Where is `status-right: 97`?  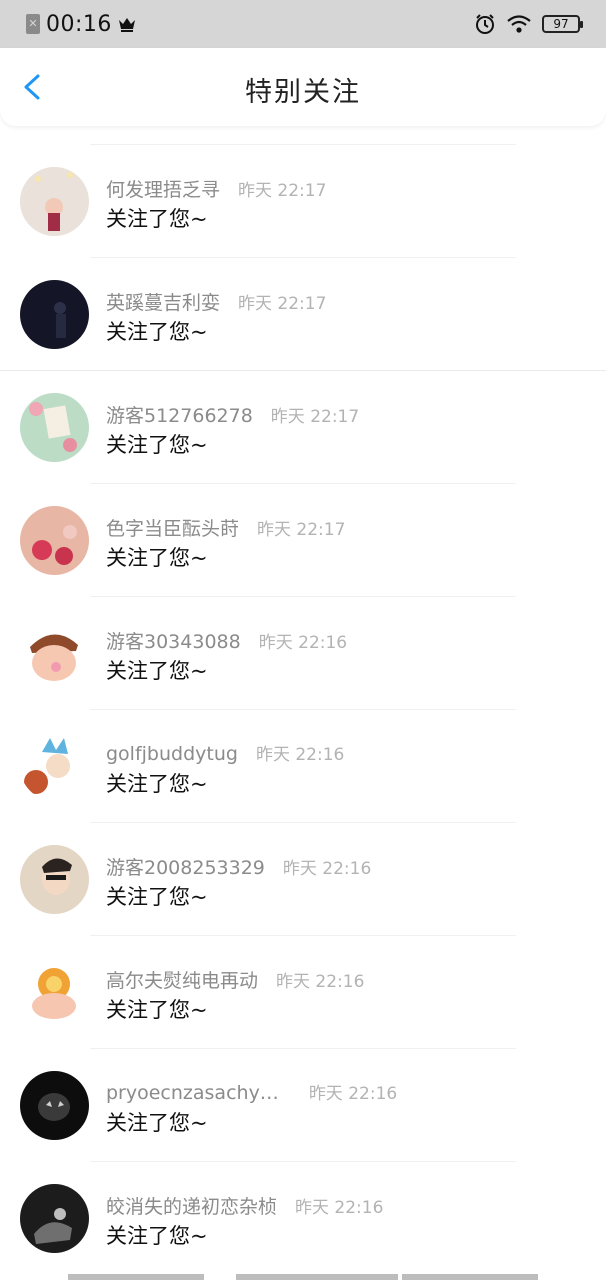
status-right: 97 is located at coordinates (528, 24).